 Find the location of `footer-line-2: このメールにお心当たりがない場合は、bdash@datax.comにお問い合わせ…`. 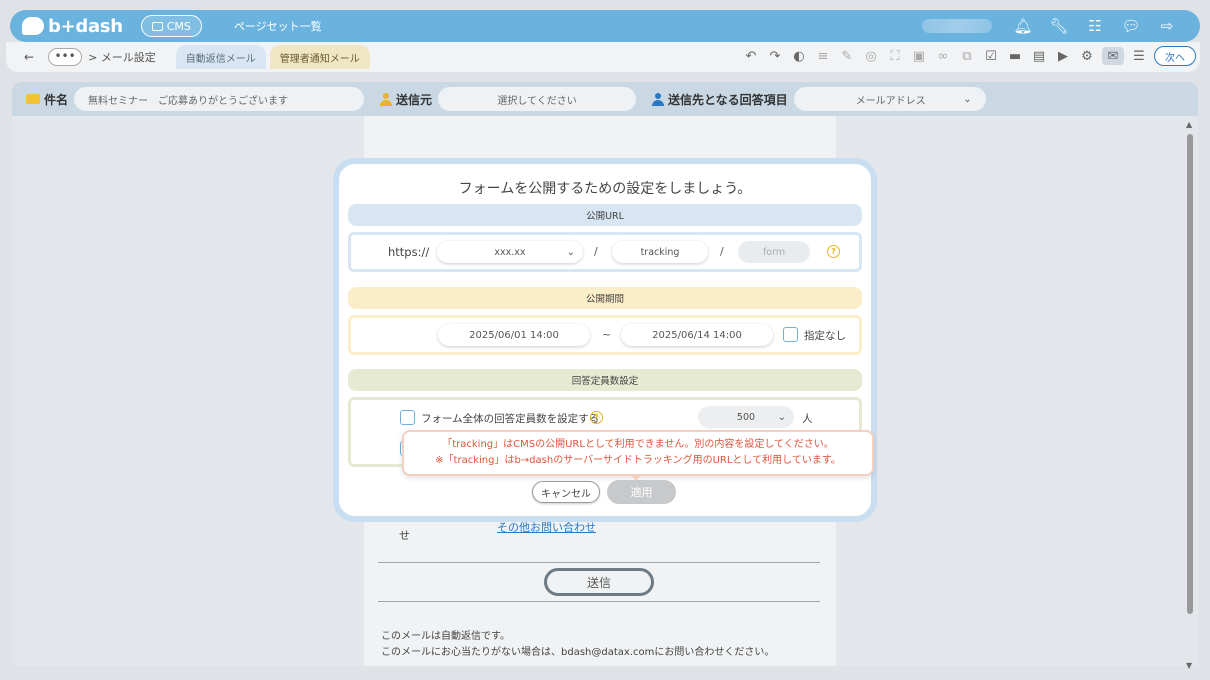

footer-line-2: このメールにお心当たりがない場合は、bdash@datax.comにお問い合わせ… is located at coordinates (578, 652).